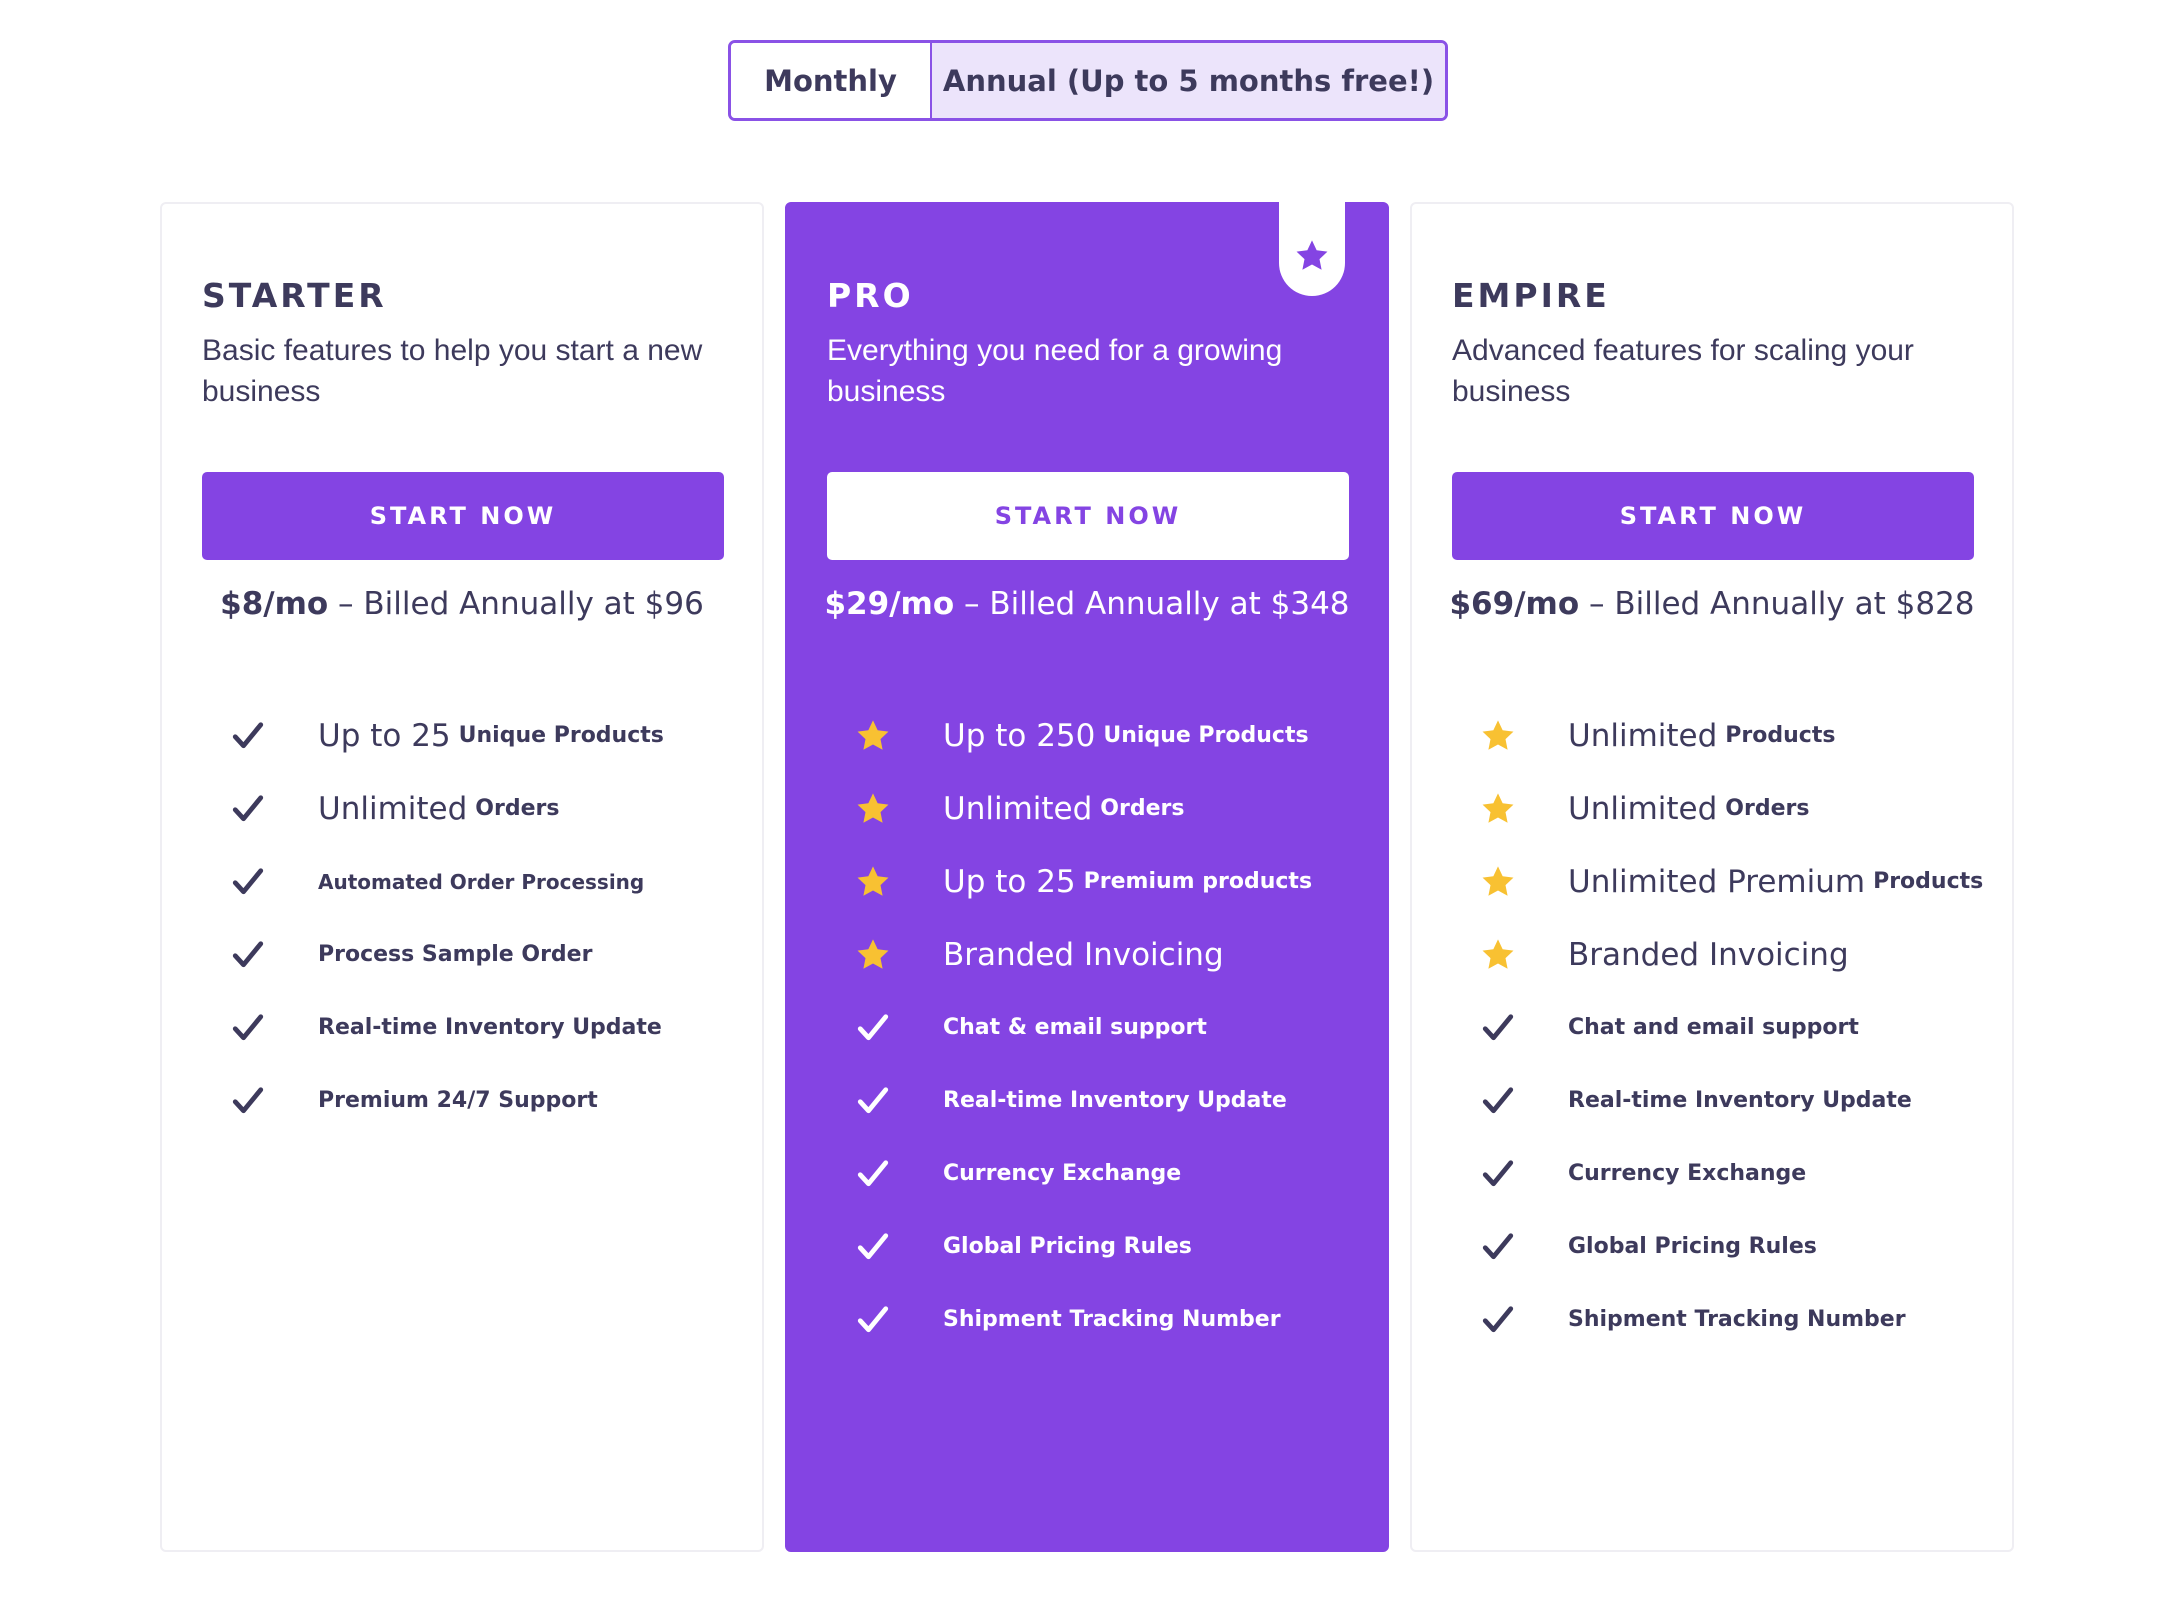  What do you see at coordinates (1712, 604) in the screenshot?
I see `price-line: $69/mo – Billed Annually at $828` at bounding box center [1712, 604].